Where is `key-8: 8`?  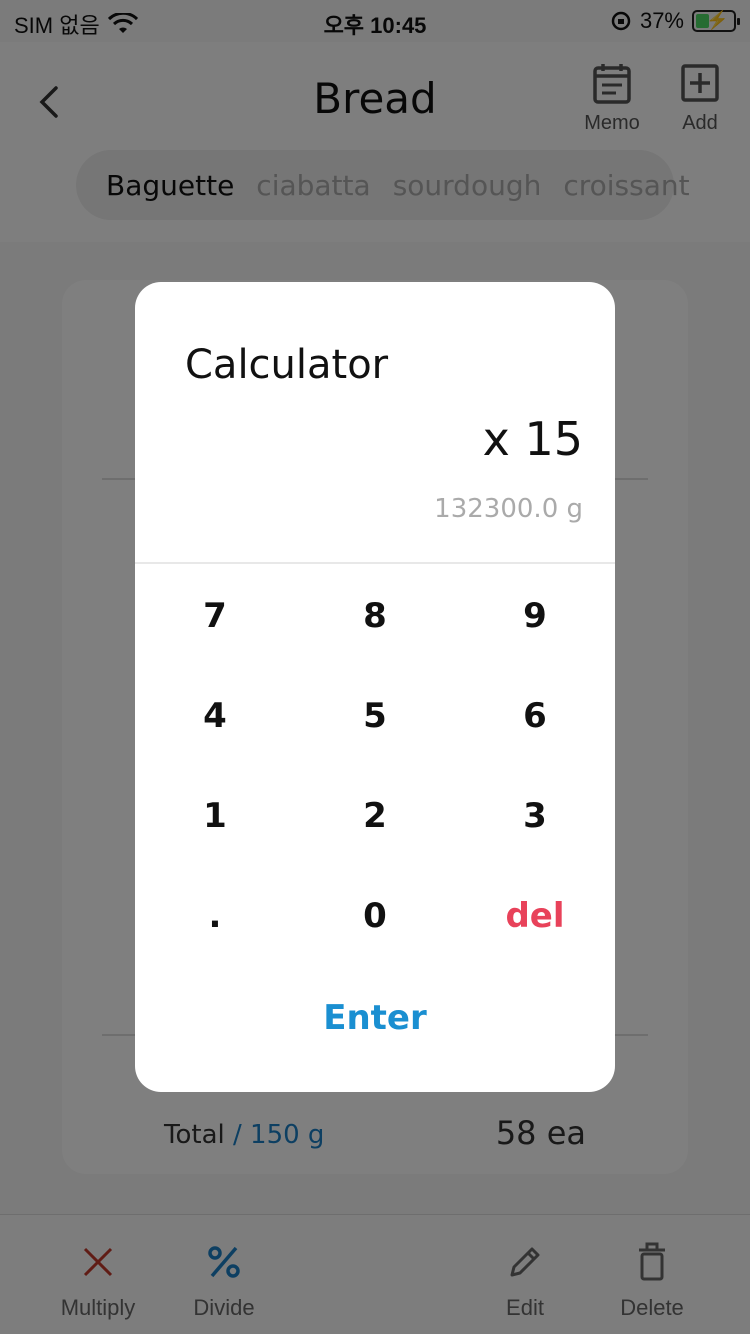
key-8: 8 is located at coordinates (375, 616).